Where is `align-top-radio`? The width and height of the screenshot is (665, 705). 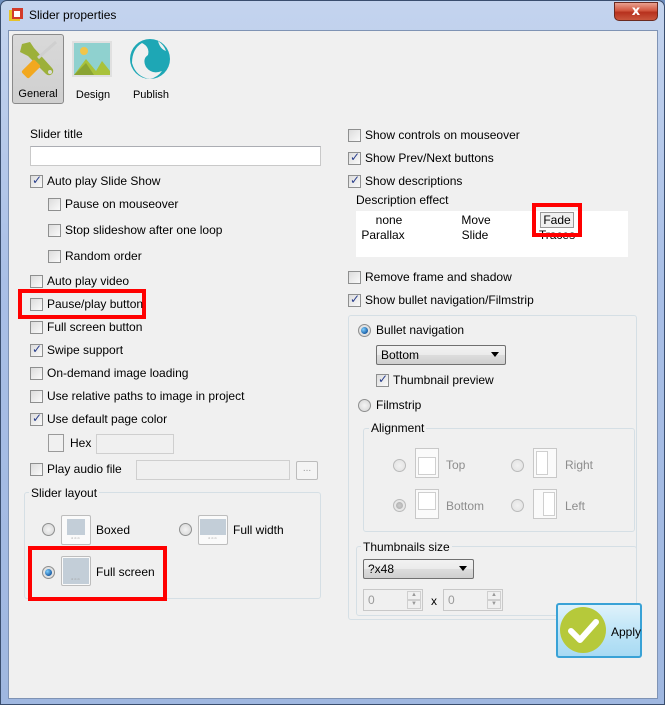 align-top-radio is located at coordinates (399, 465).